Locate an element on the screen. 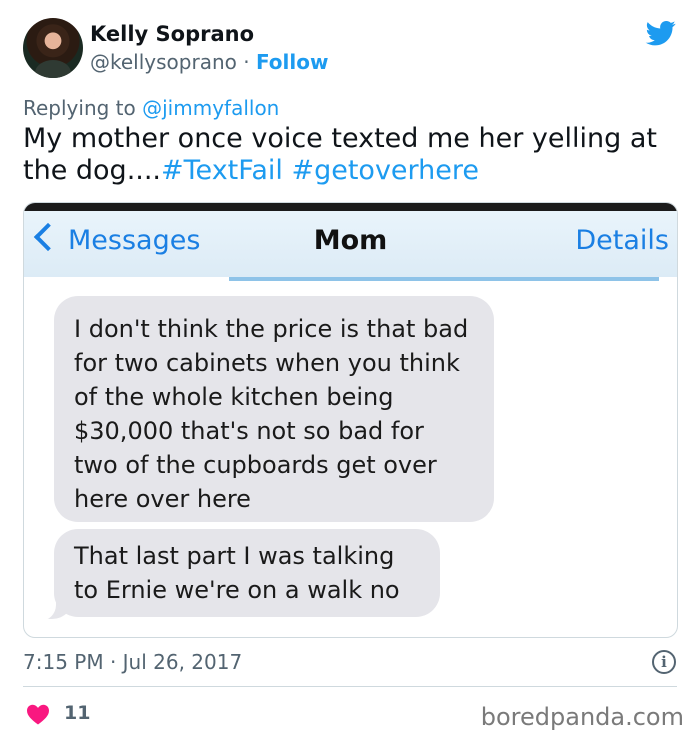  phone-status-bar is located at coordinates (350, 207).